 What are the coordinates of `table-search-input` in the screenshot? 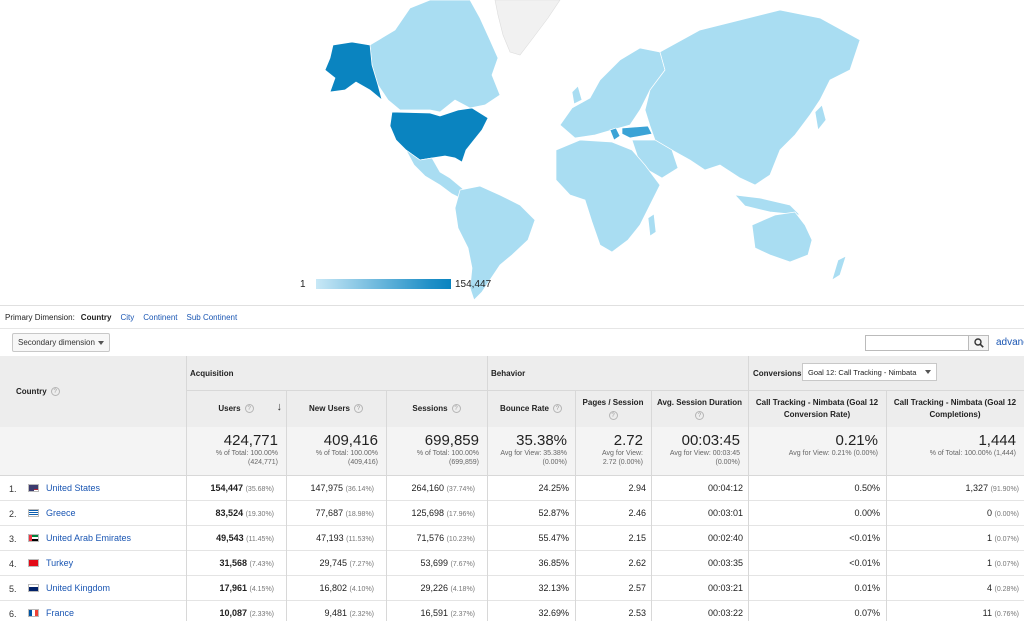 It's located at (917, 343).